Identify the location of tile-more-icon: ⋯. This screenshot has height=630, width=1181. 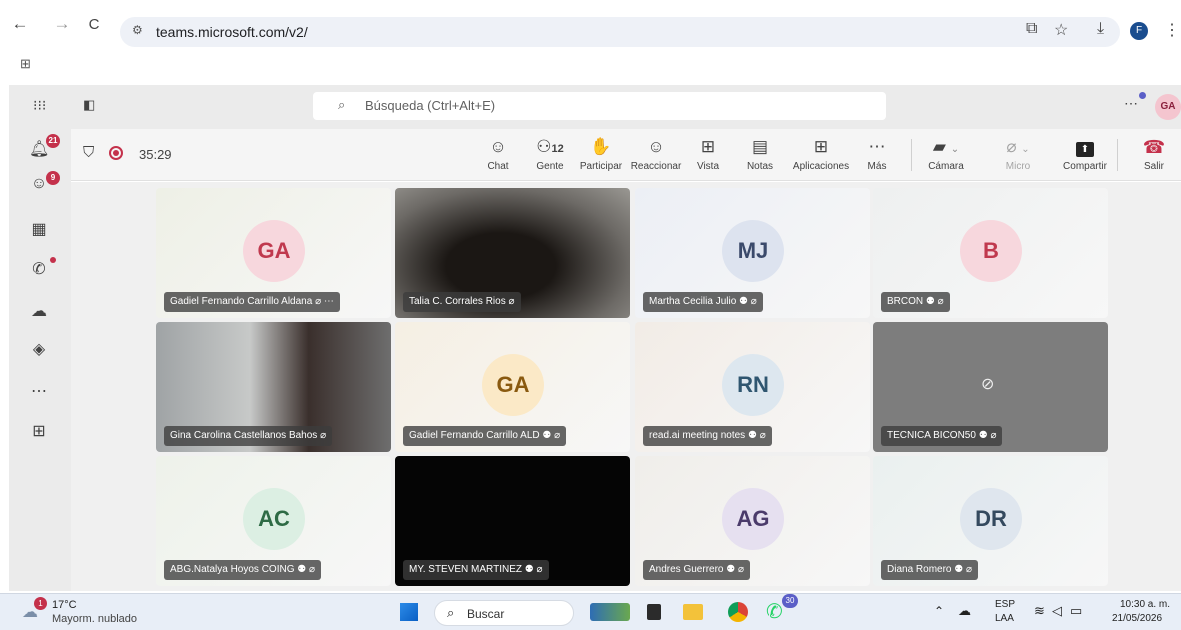
(327, 301).